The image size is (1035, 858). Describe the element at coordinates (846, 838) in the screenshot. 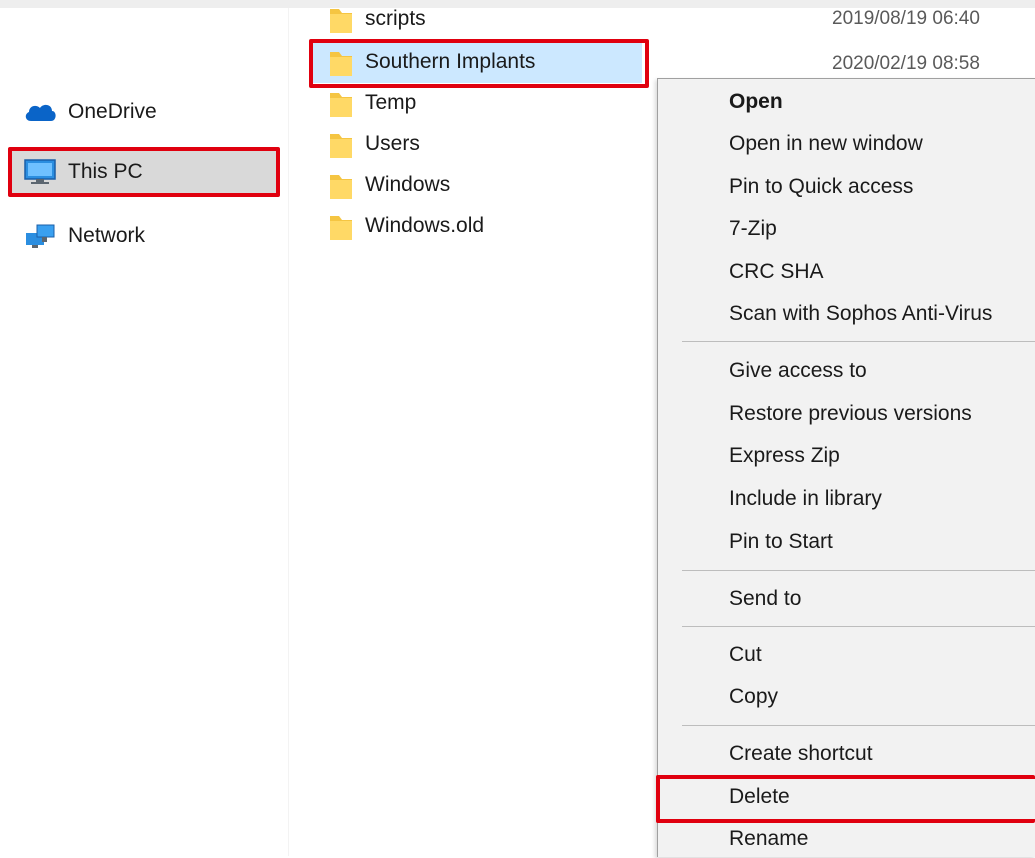

I see `menu-item-rename: Rename` at that location.